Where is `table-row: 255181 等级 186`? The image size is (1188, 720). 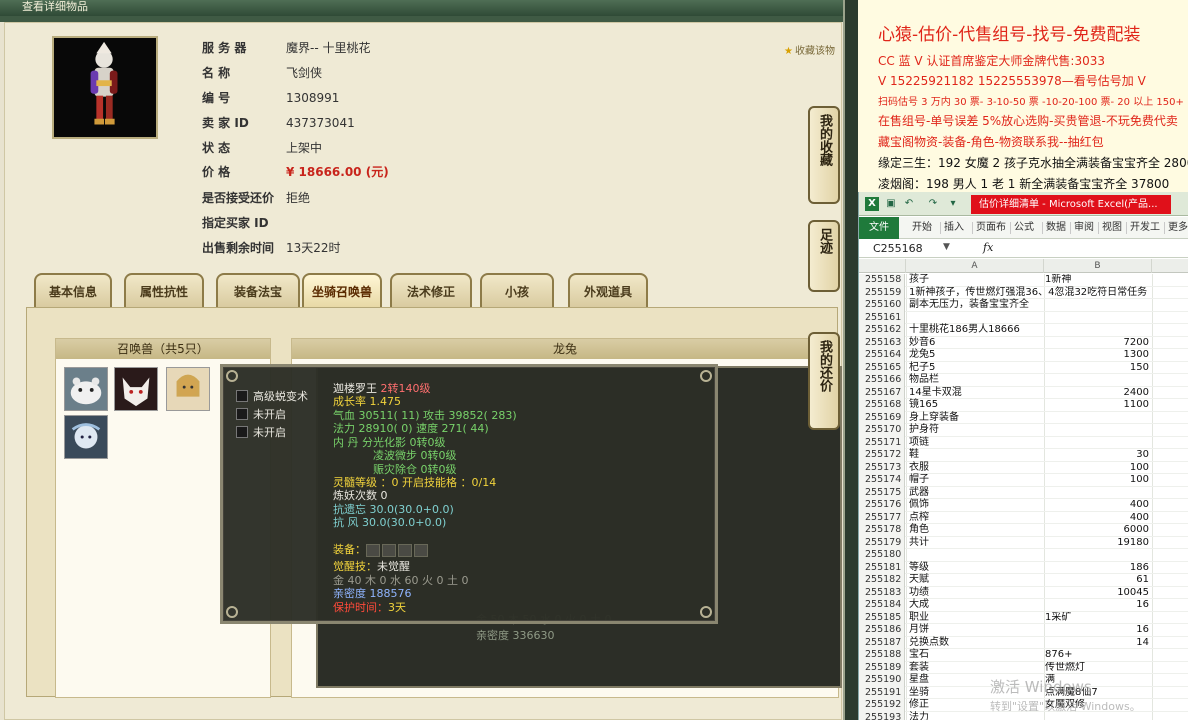
table-row: 255181 等级 186 is located at coordinates (1023, 568).